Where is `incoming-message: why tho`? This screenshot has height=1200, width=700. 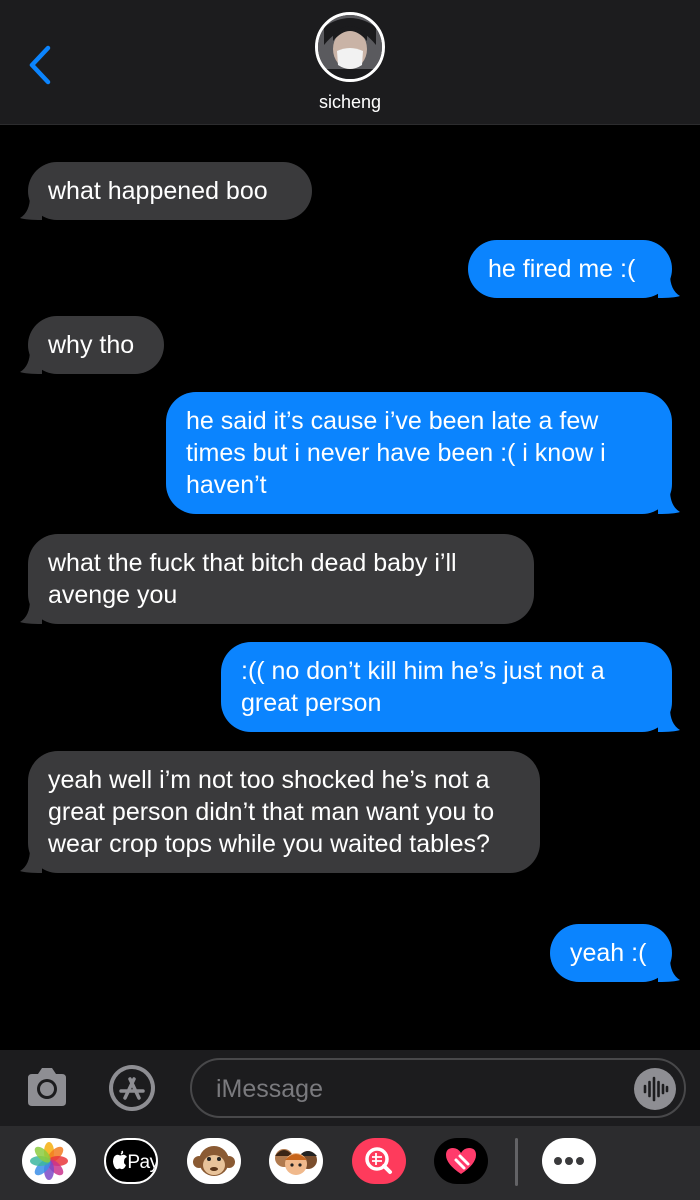 incoming-message: why tho is located at coordinates (92, 345).